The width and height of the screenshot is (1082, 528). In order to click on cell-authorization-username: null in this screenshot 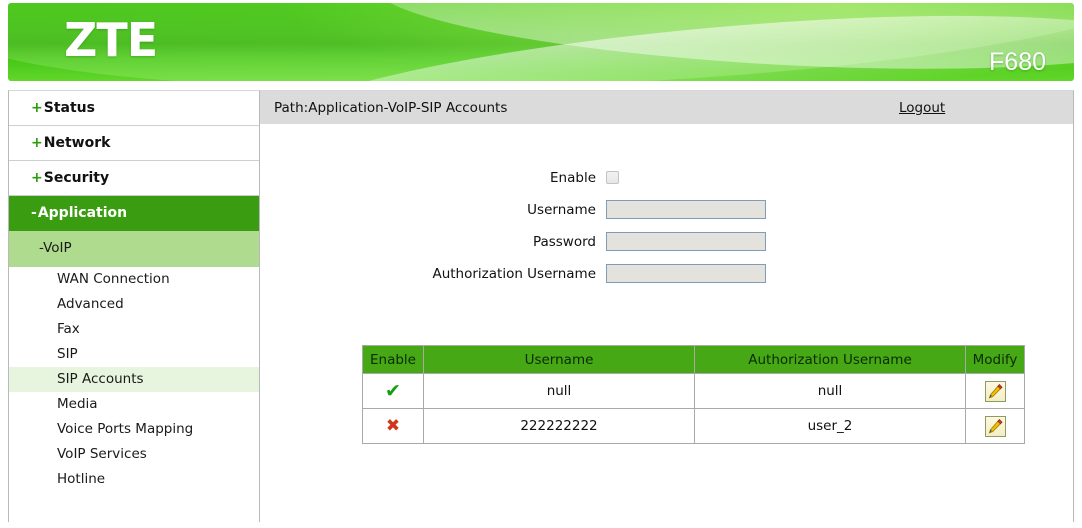, I will do `click(830, 391)`.